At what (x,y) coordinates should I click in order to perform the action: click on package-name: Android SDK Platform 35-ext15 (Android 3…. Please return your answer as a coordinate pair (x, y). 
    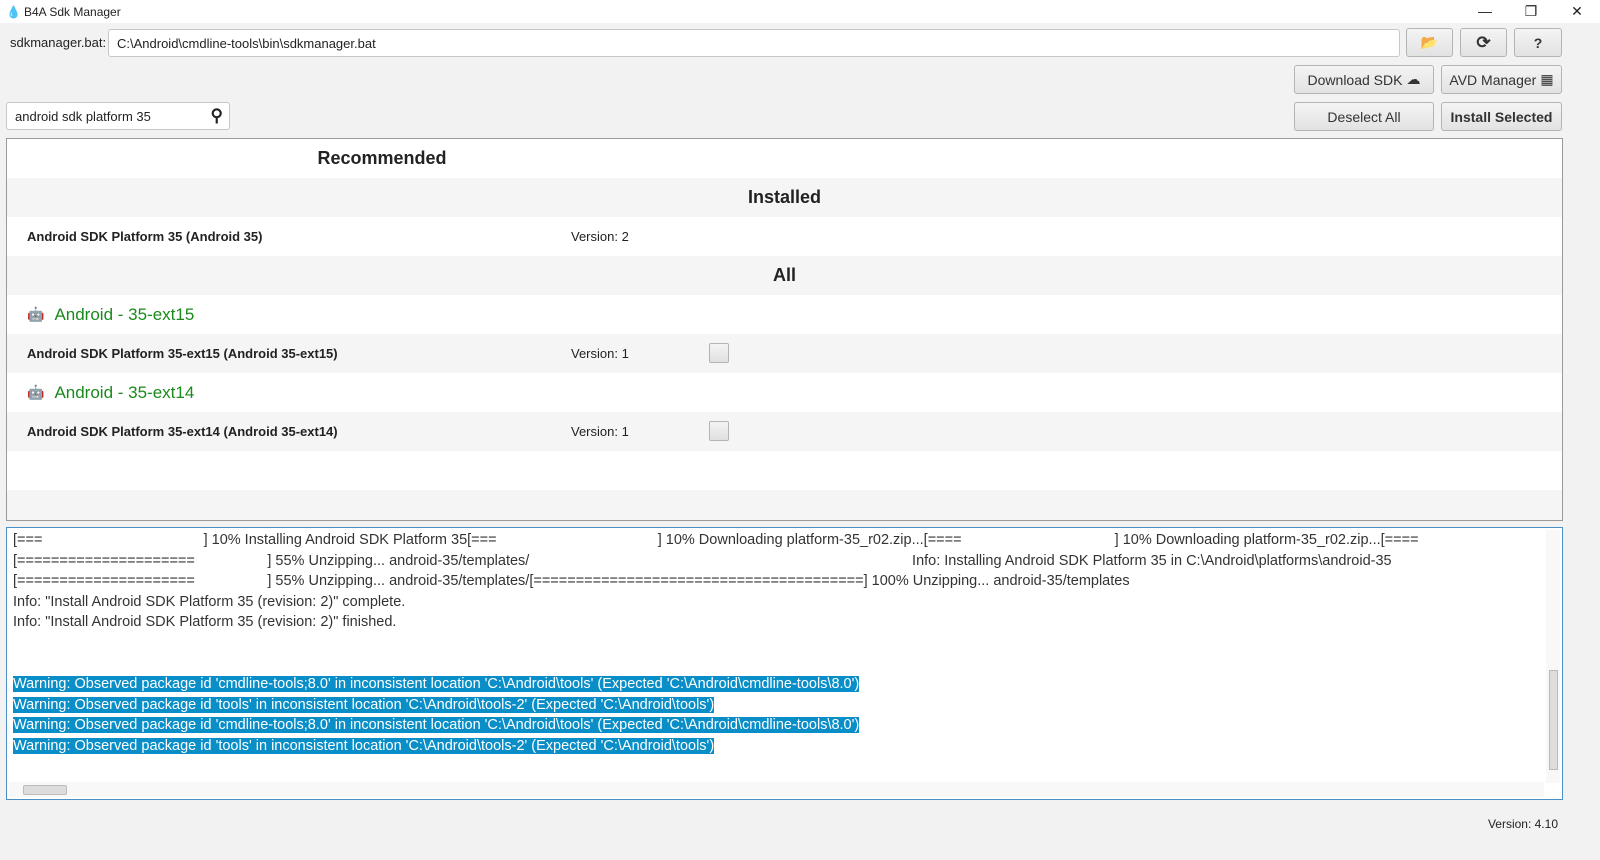
    Looking at the image, I should click on (182, 353).